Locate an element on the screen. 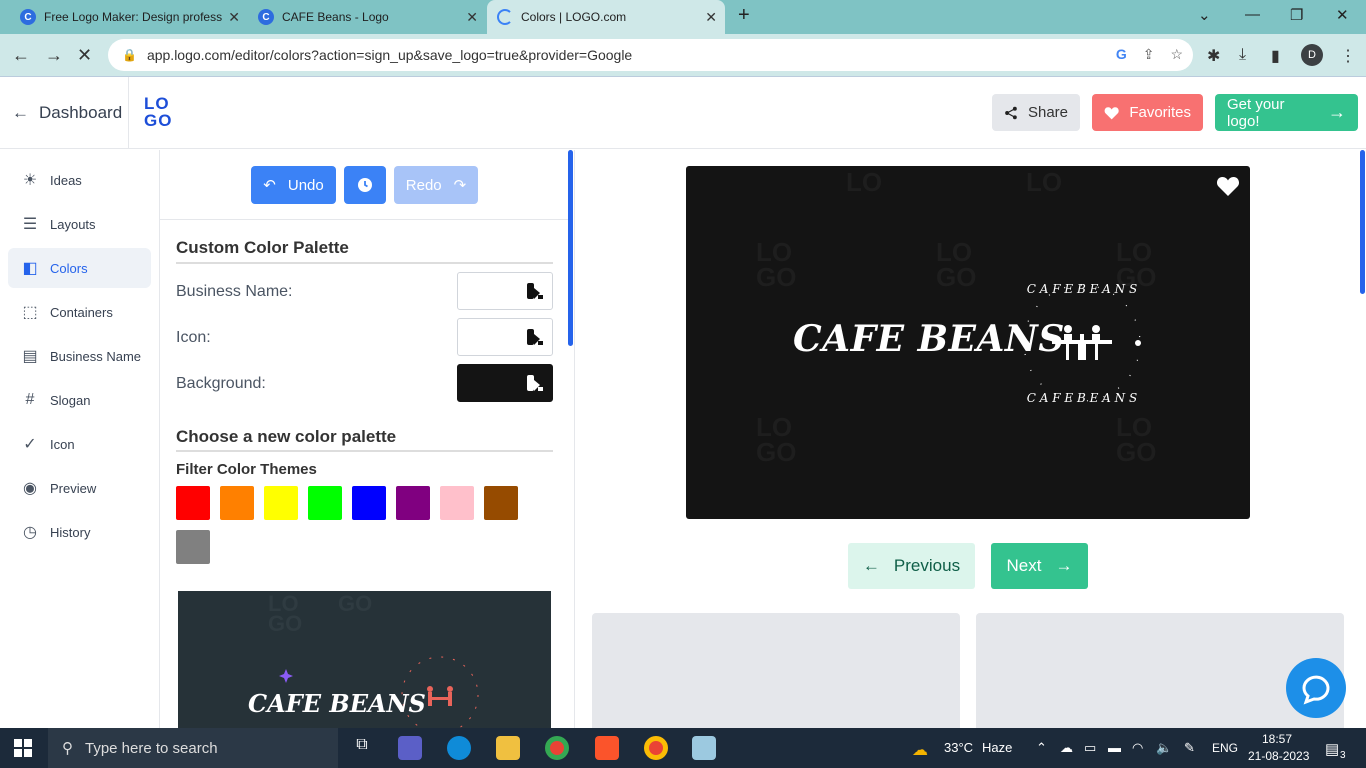 This screenshot has width=1366, height=768. previous-button: ← Previous is located at coordinates (911, 566).